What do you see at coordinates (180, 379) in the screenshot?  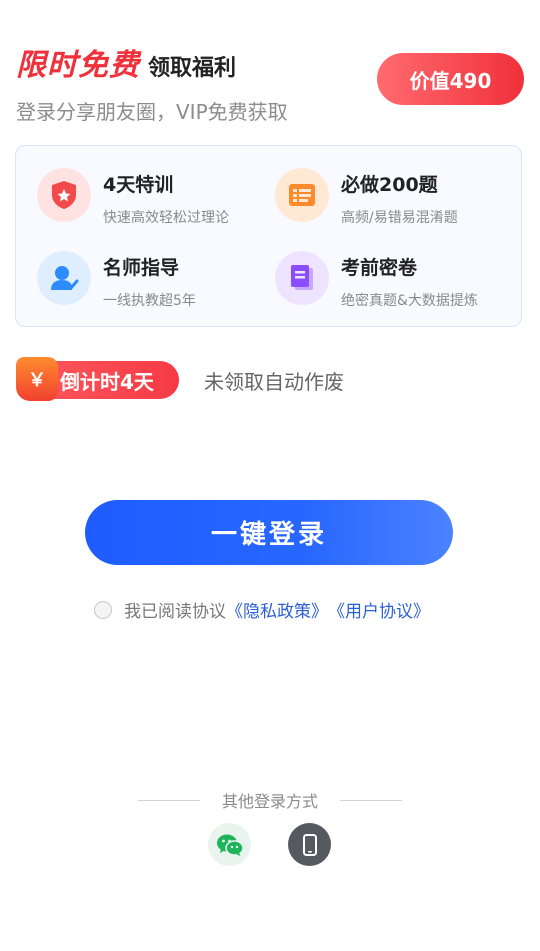 I see `countdown-row: ￥ 倒计时4天 未领取自动作废` at bounding box center [180, 379].